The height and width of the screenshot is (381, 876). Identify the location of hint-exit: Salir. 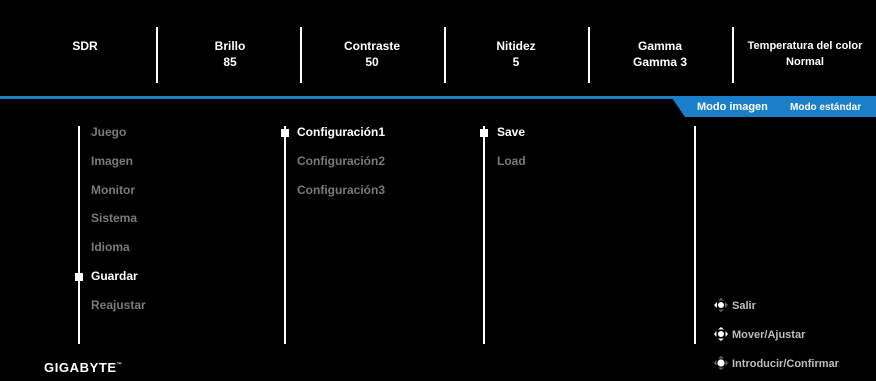
(744, 306).